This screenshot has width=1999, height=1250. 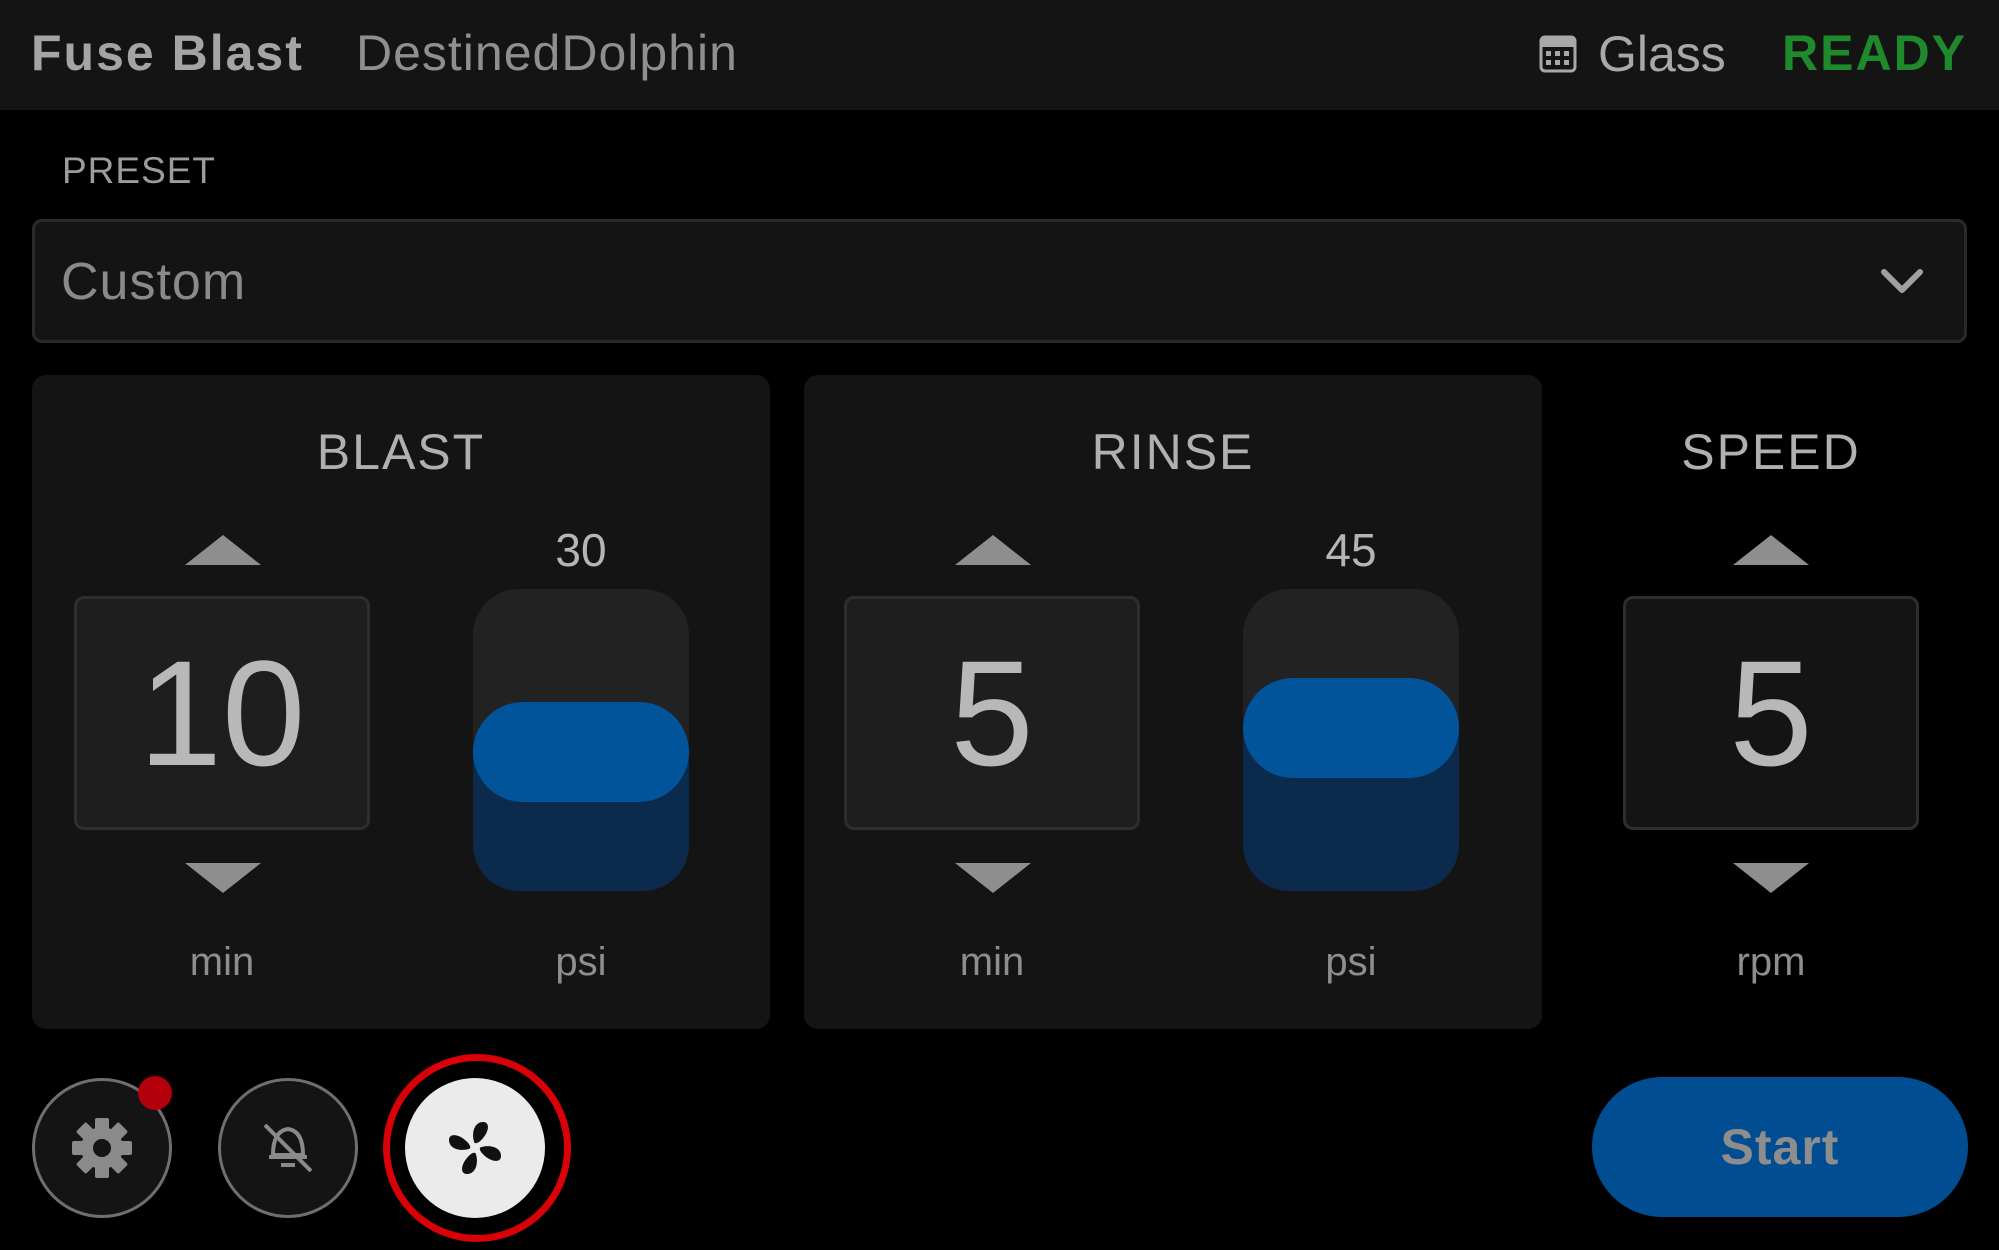 I want to click on rinse-pressure-slider, so click(x=1351, y=740).